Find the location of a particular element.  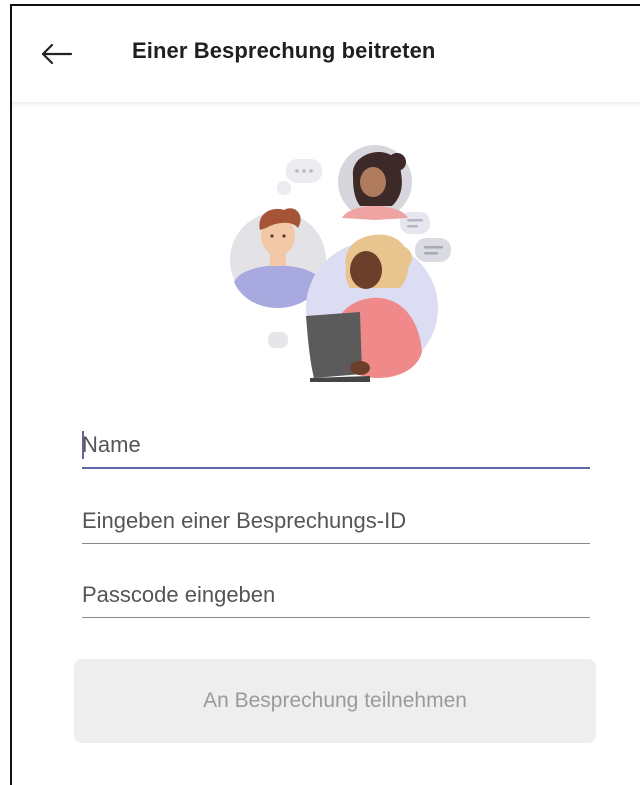

chat-bubble-icon is located at coordinates (299, 177).